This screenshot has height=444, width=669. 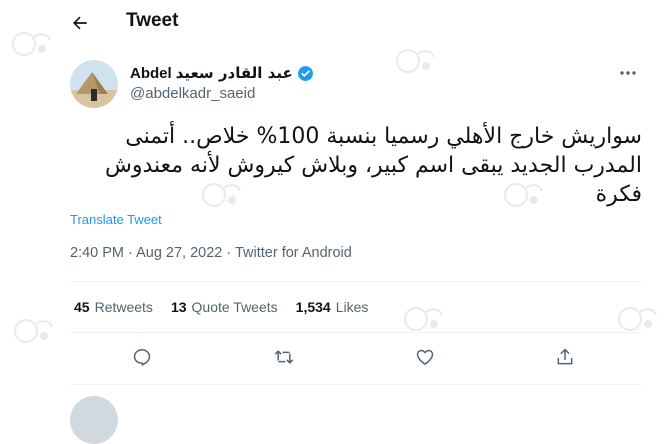 I want to click on more-button, so click(x=628, y=73).